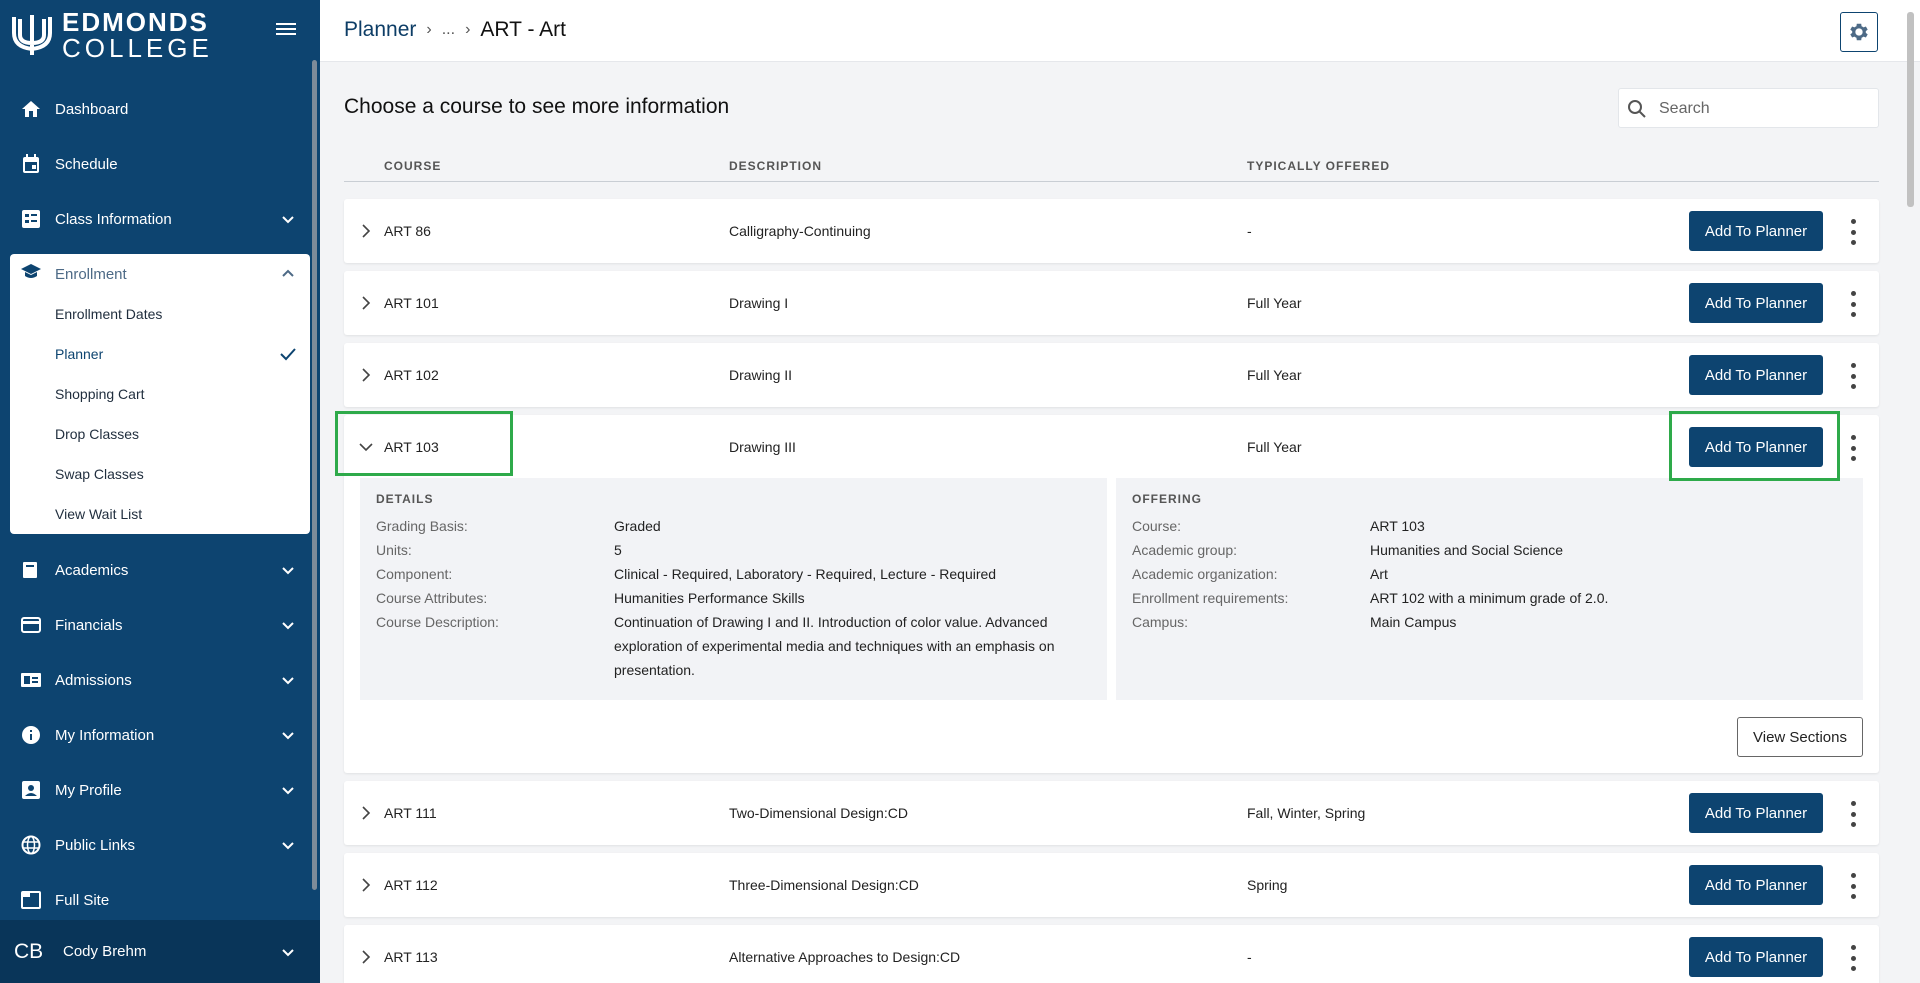  Describe the element at coordinates (160, 951) in the screenshot. I see `user-menu: CB Cody Brehm` at that location.